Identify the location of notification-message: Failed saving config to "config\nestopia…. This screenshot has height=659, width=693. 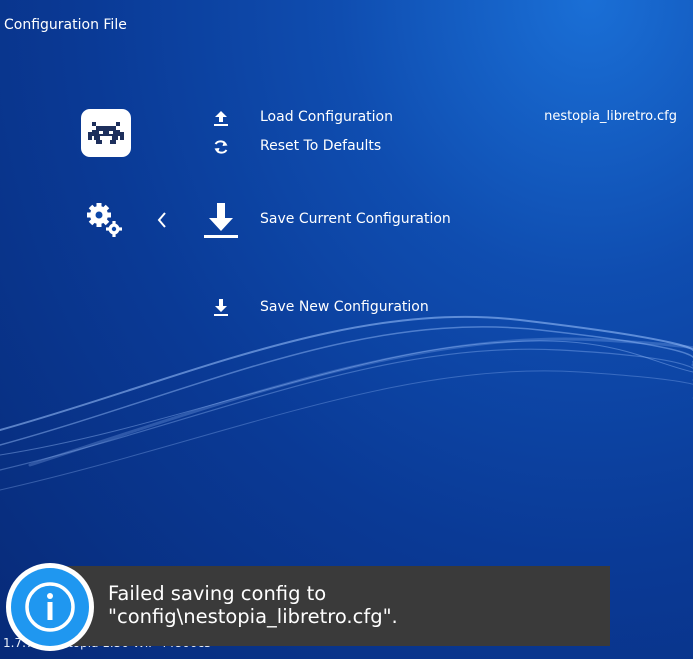
(253, 605).